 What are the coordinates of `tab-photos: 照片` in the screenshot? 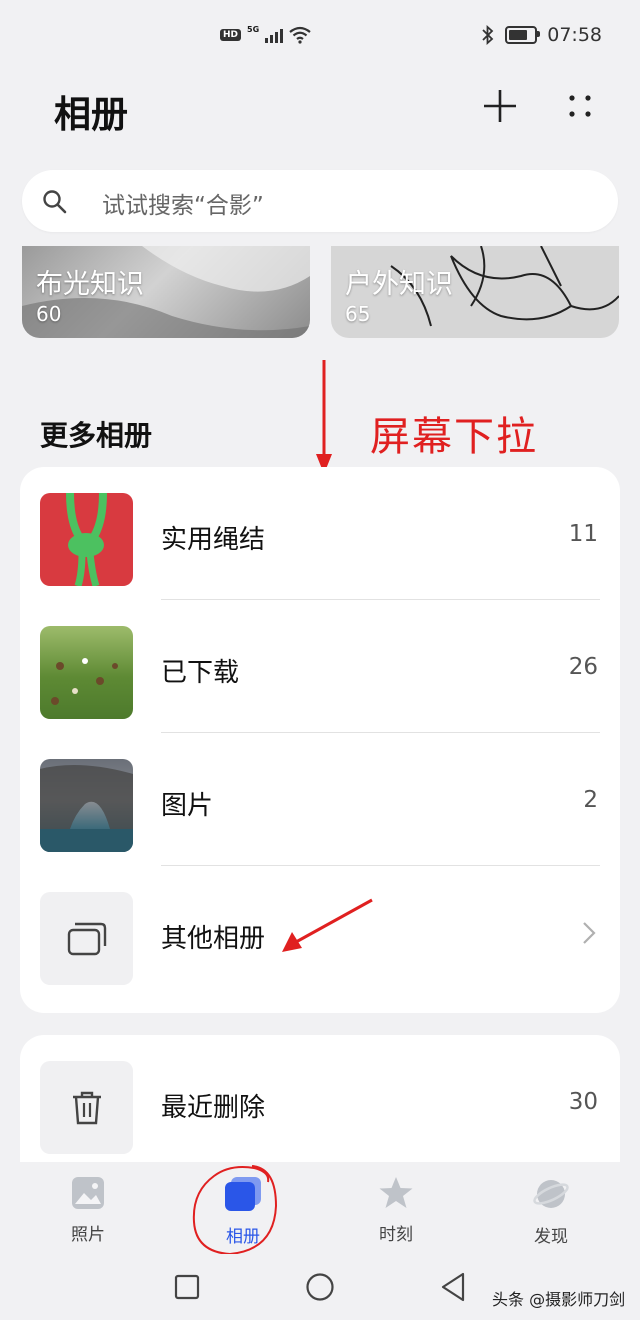 It's located at (88, 1210).